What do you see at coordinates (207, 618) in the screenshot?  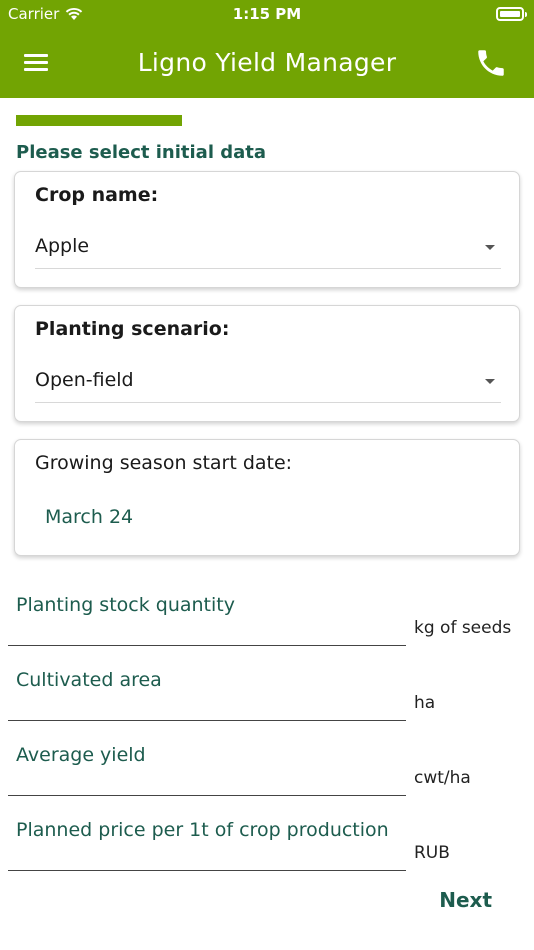 I see `planting-stock-quantity-input: Planting stock quantity` at bounding box center [207, 618].